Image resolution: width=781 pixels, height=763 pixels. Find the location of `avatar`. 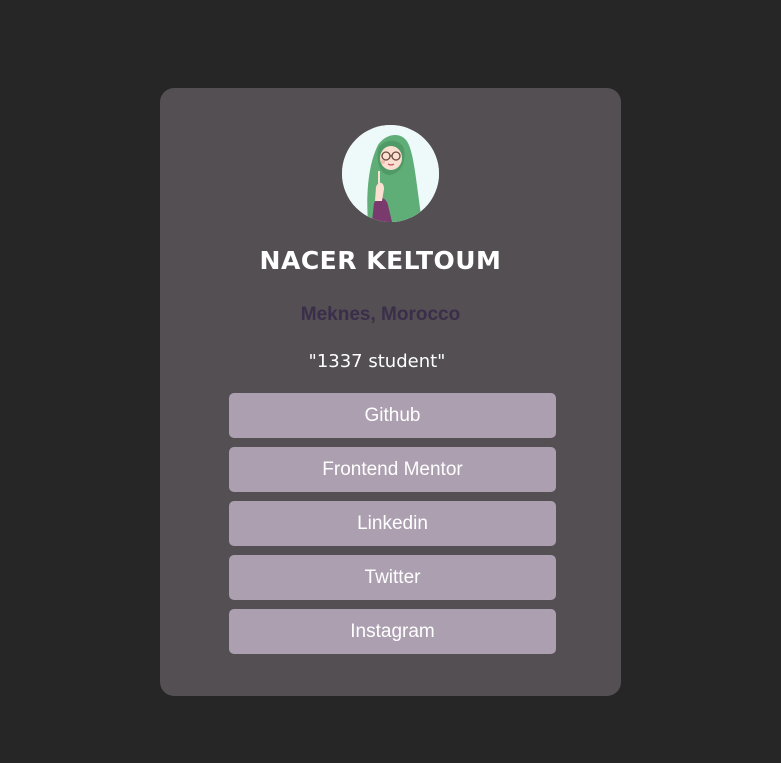

avatar is located at coordinates (390, 173).